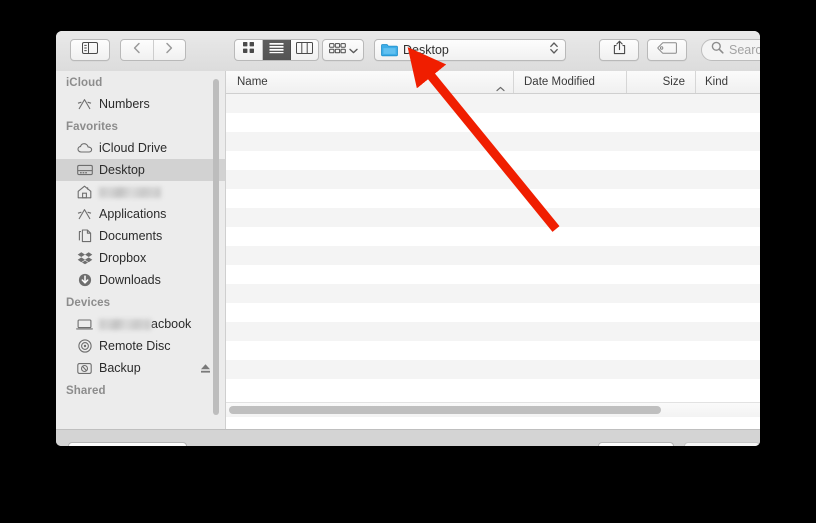  I want to click on column-header-row: Name Date Modified Size Kind, so click(493, 82).